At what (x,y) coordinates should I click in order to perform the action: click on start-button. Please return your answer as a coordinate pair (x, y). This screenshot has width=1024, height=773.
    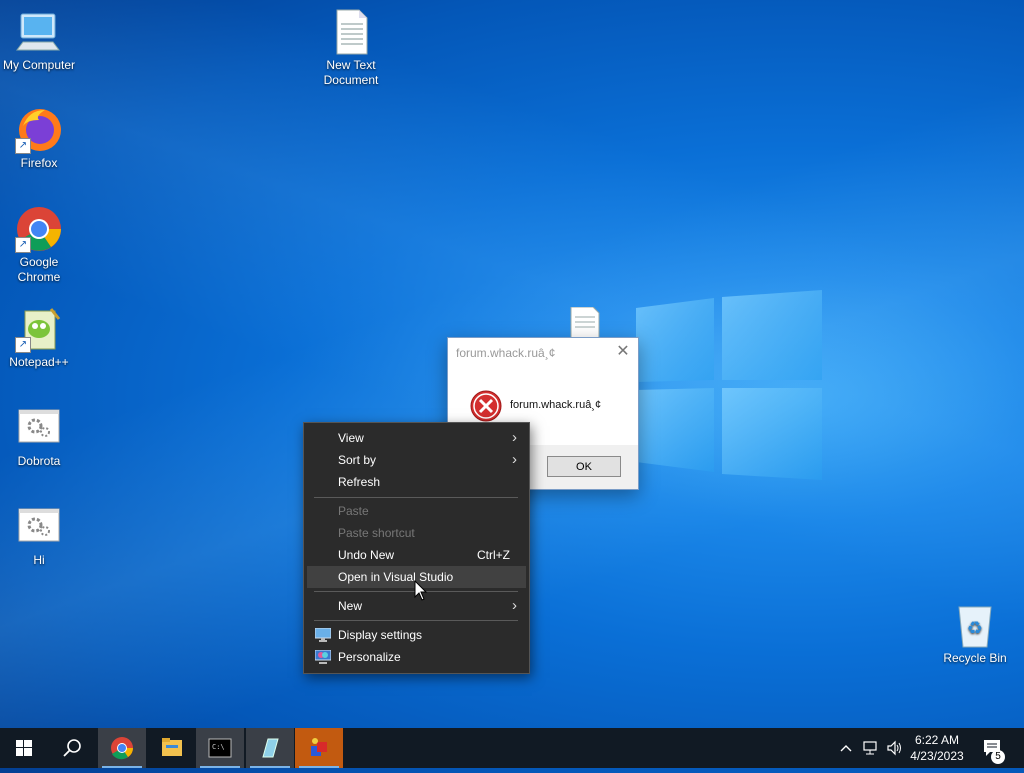
    Looking at the image, I should click on (24, 748).